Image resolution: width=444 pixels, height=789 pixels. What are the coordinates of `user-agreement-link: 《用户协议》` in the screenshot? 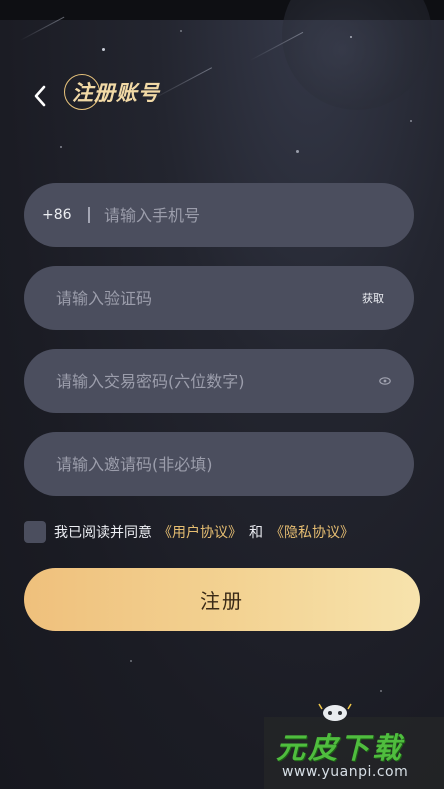 It's located at (200, 532).